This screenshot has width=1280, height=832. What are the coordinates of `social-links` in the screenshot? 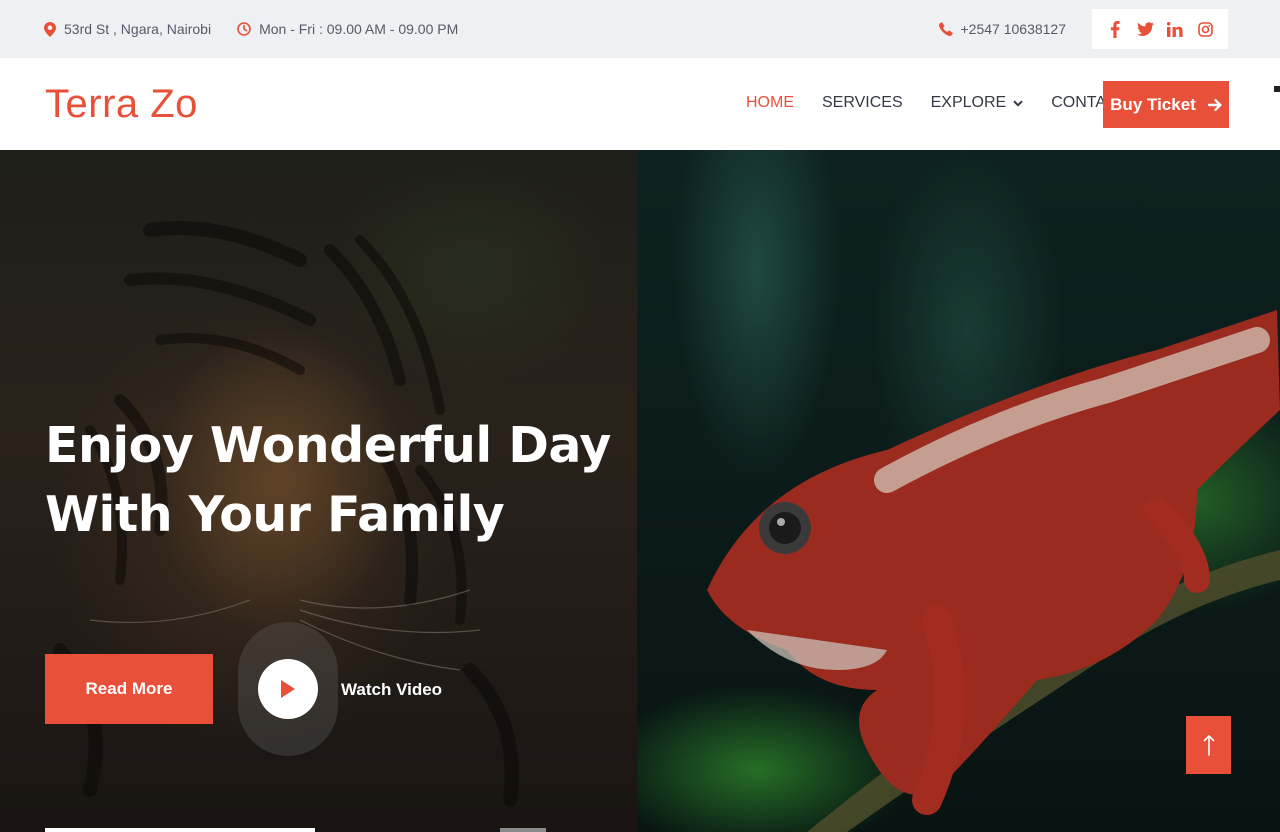 It's located at (1160, 29).